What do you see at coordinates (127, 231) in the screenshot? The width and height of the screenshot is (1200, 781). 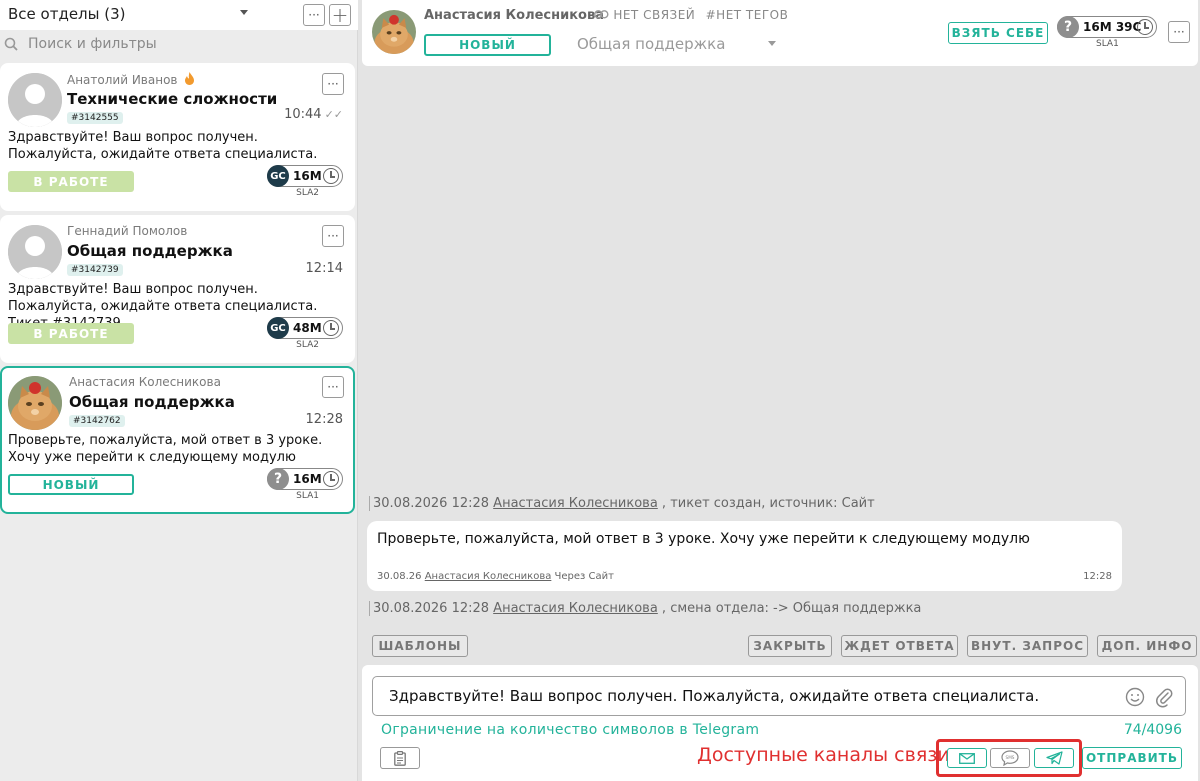 I see `ticket-customer-name: Геннадий Помолов` at bounding box center [127, 231].